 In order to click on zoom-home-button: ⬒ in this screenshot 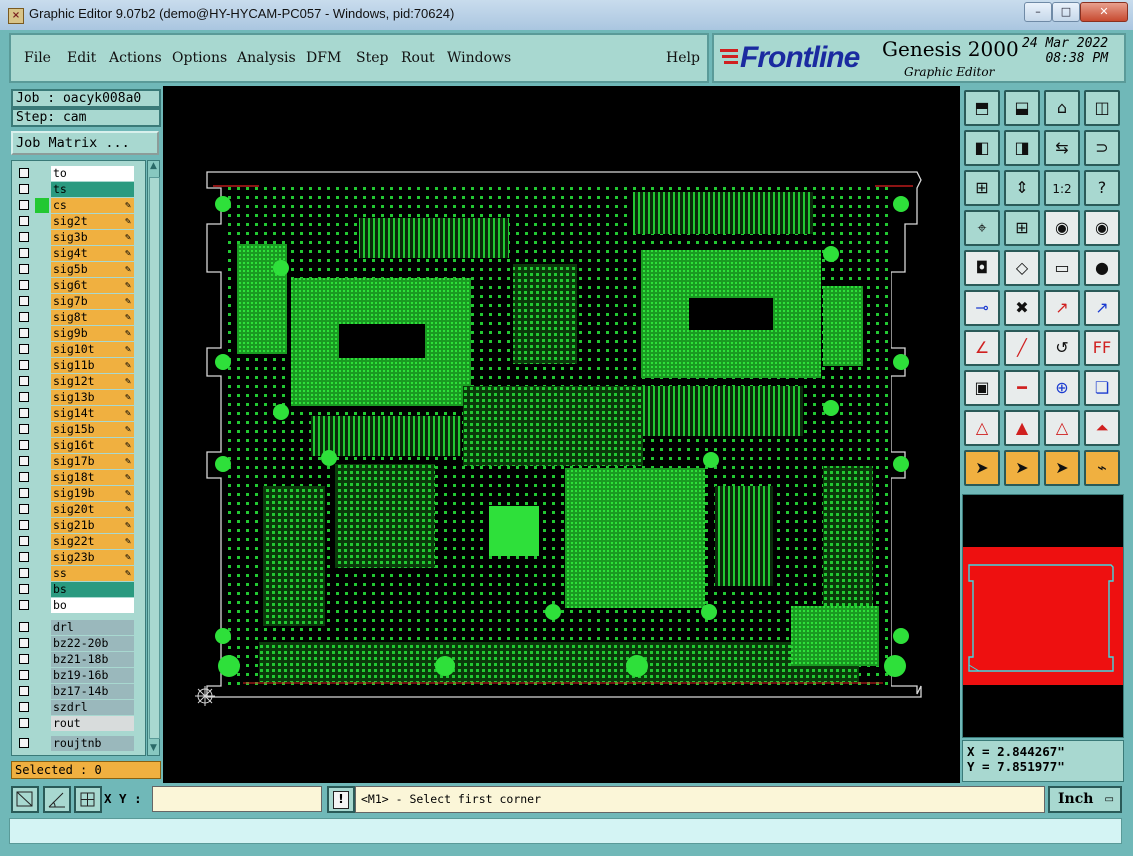, I will do `click(982, 108)`.